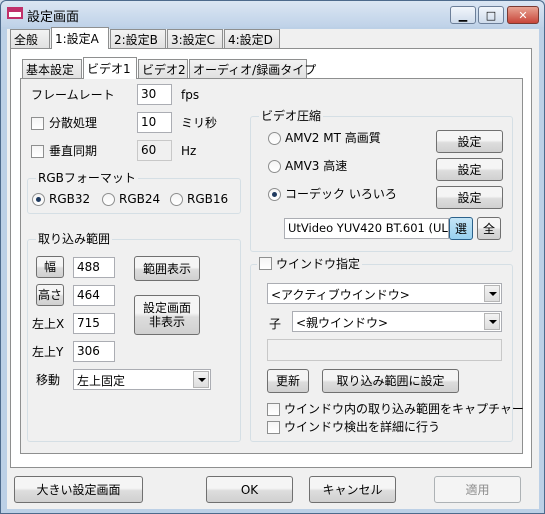 Image resolution: width=545 pixels, height=514 pixels. Describe the element at coordinates (154, 150) in the screenshot. I see `vsync-input: 60` at that location.